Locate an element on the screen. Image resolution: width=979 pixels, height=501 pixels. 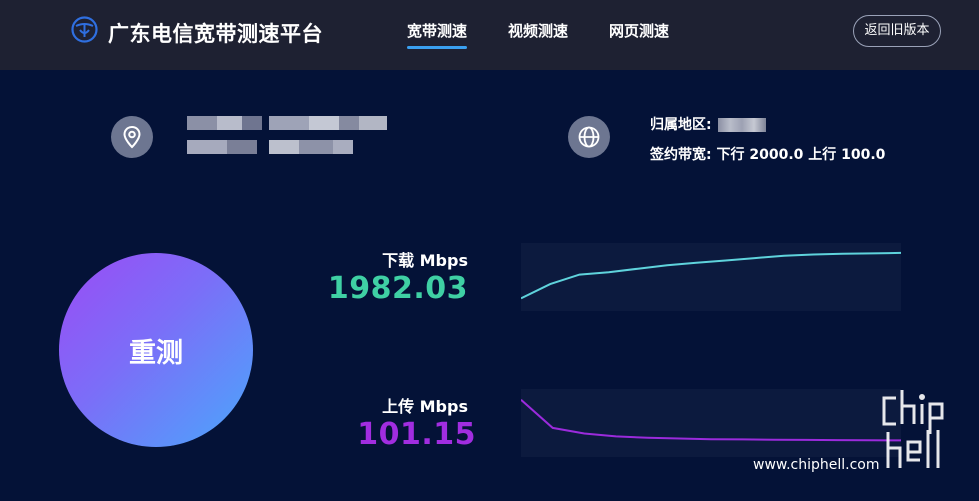
chiphell-logo is located at coordinates (913, 429).